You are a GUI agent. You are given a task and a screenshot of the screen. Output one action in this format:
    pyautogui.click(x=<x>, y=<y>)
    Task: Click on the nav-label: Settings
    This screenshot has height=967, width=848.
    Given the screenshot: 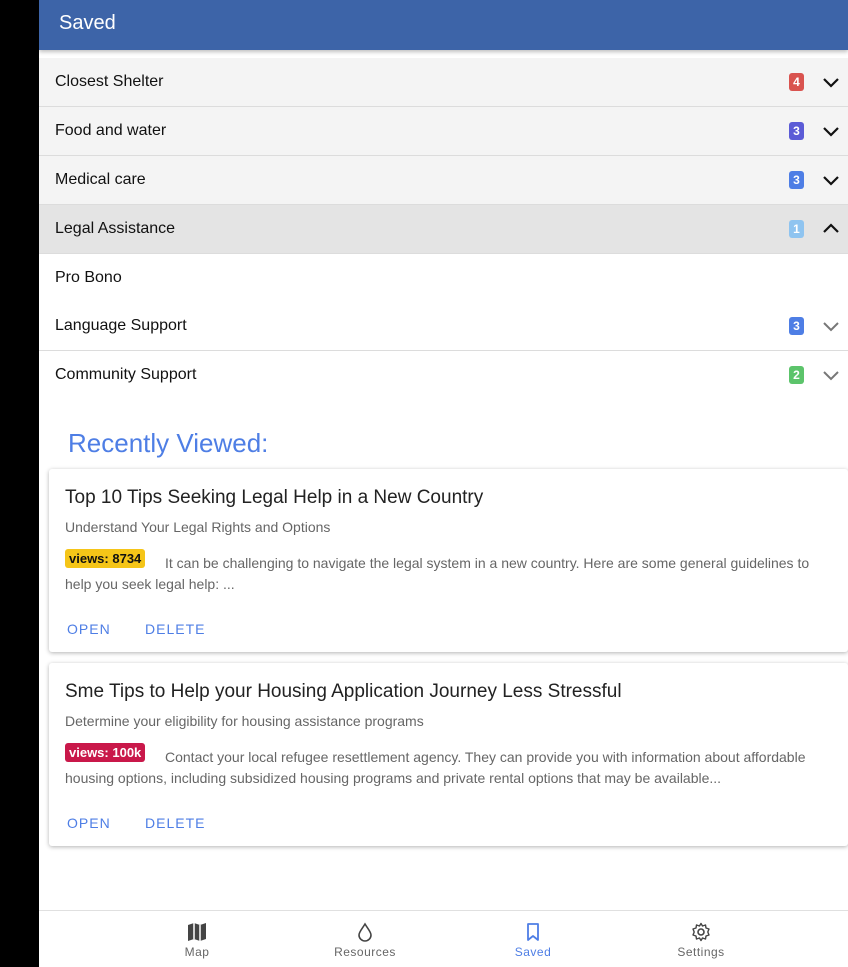 What is the action you would take?
    pyautogui.click(x=701, y=952)
    